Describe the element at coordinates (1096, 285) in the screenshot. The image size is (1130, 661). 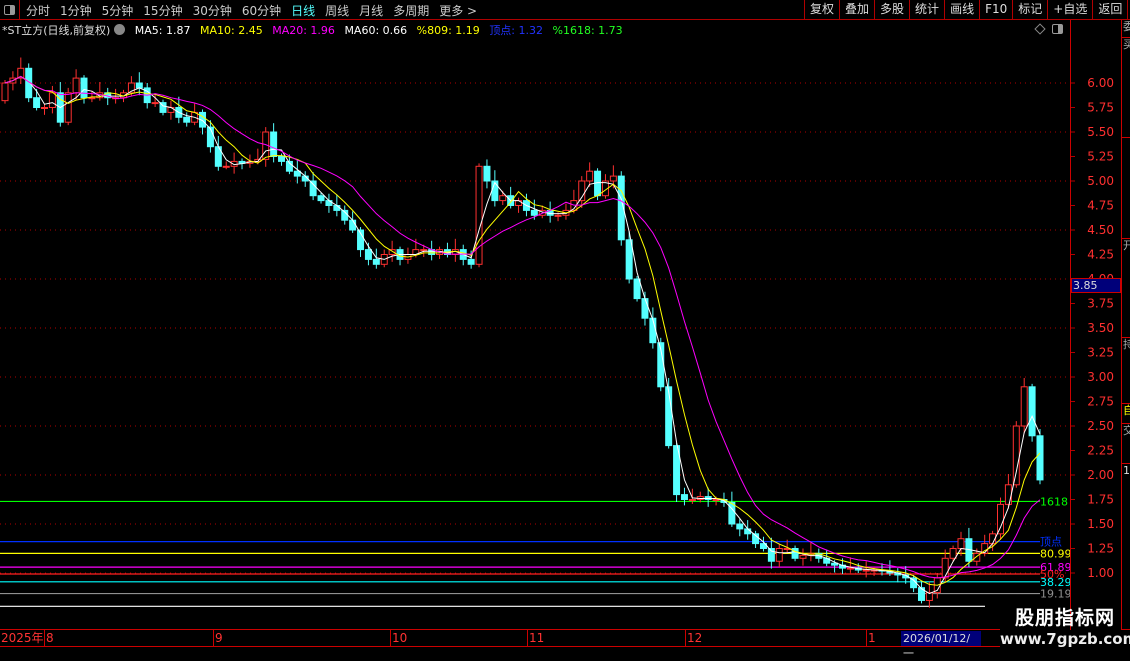
I see `current-price-tag: 3.85` at that location.